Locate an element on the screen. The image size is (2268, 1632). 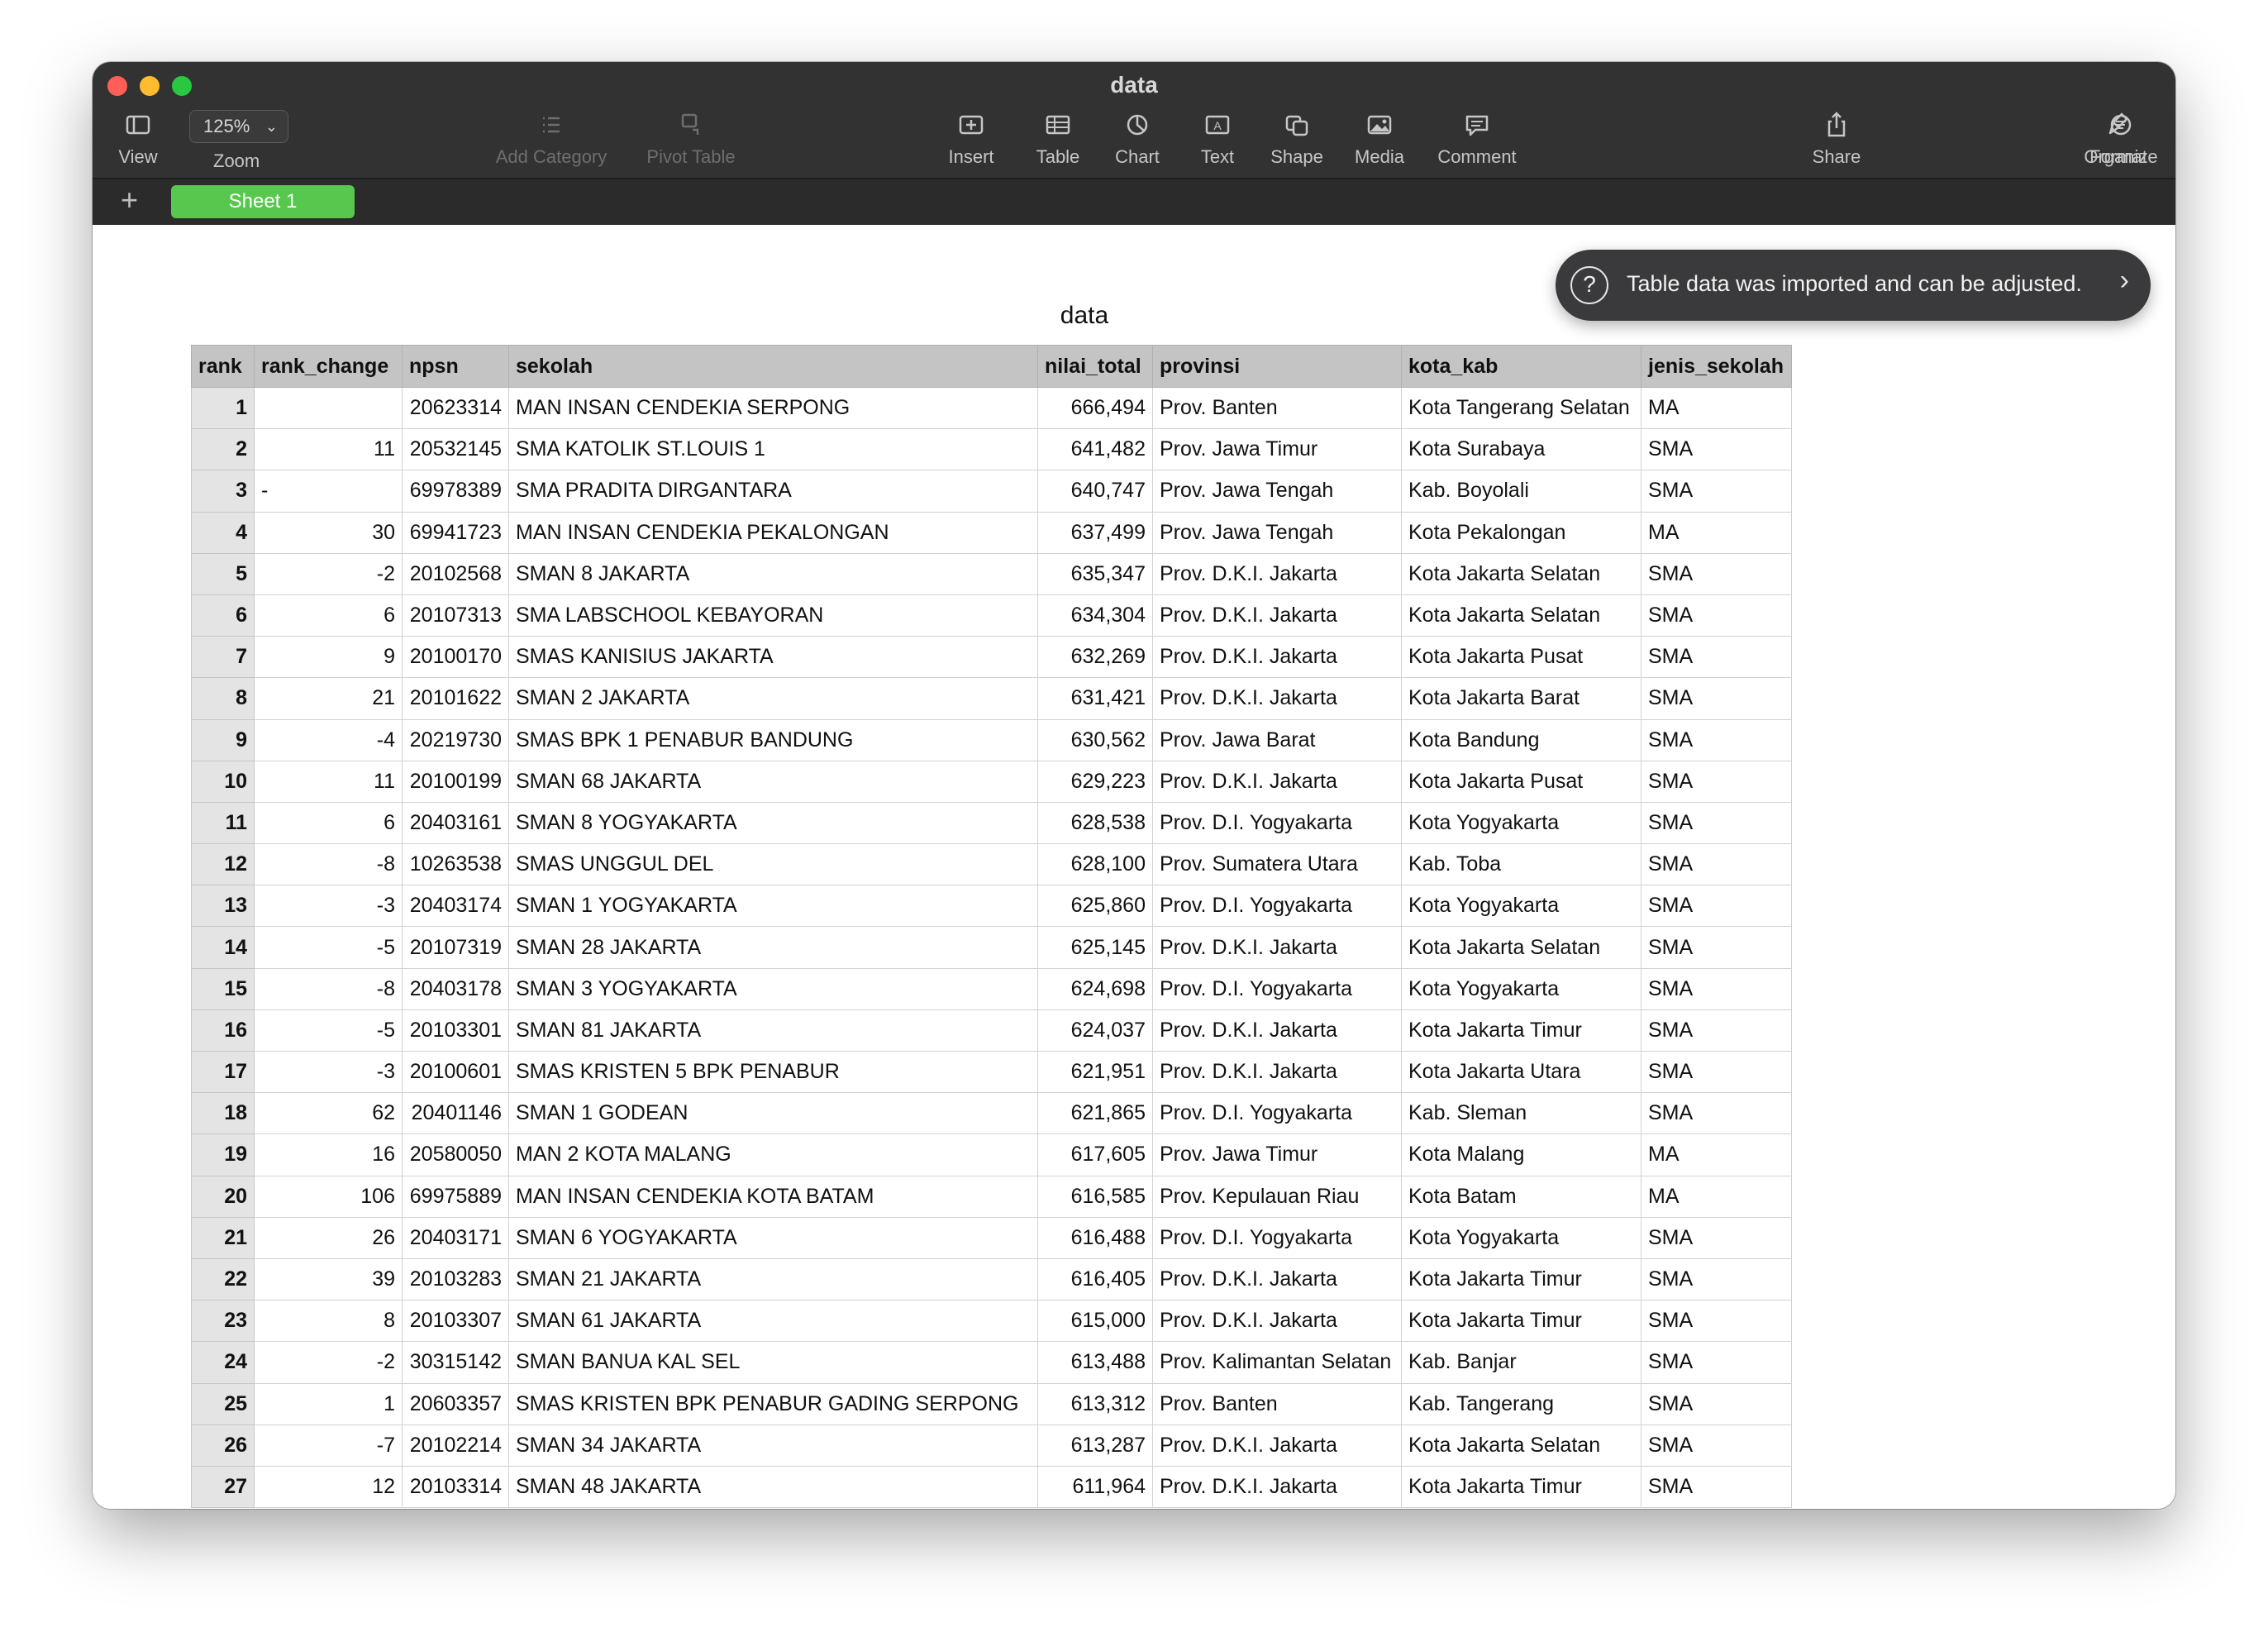
table-cell-rank: 14 is located at coordinates (223, 947).